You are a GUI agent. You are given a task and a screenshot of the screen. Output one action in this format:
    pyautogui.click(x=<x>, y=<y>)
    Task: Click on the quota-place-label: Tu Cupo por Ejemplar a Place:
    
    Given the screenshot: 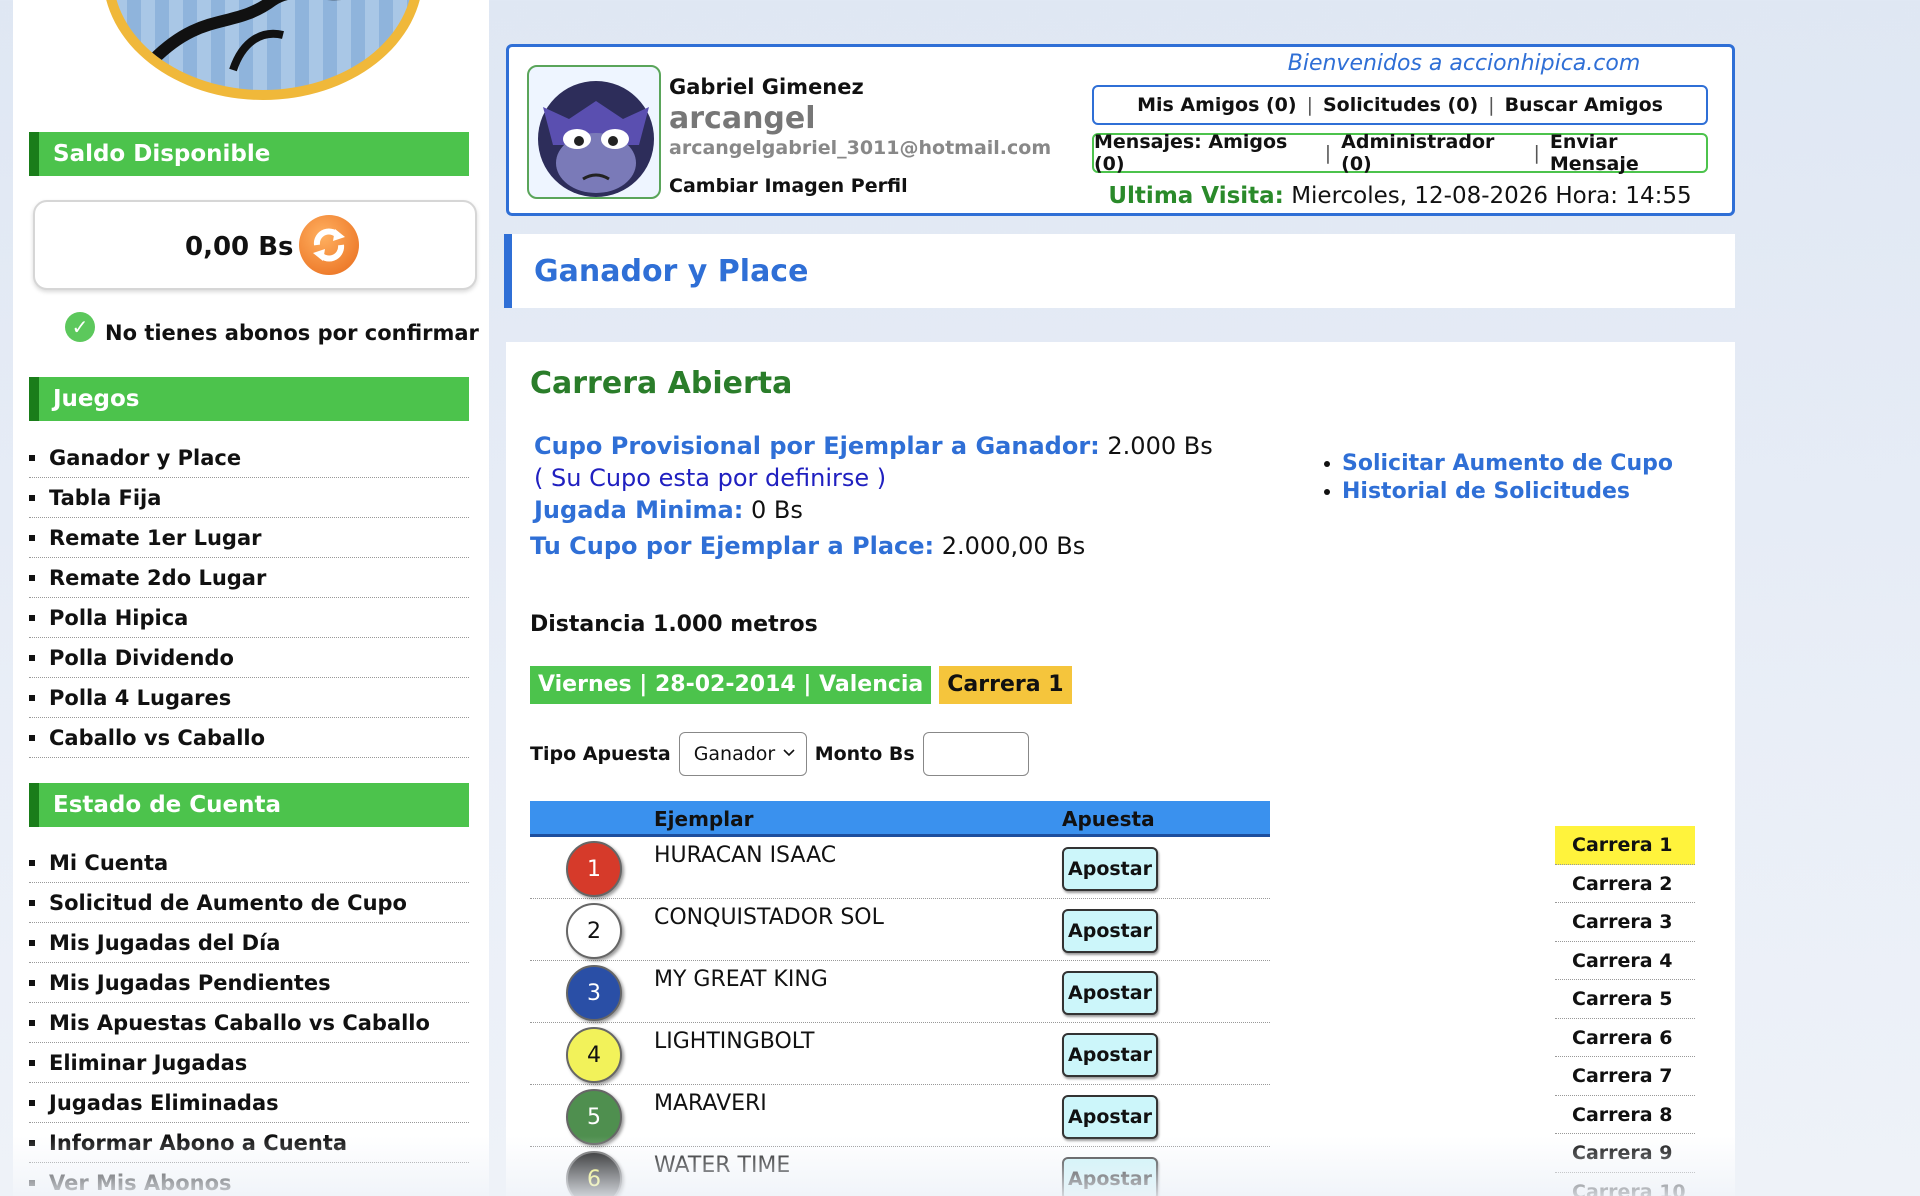 What is the action you would take?
    pyautogui.click(x=732, y=546)
    